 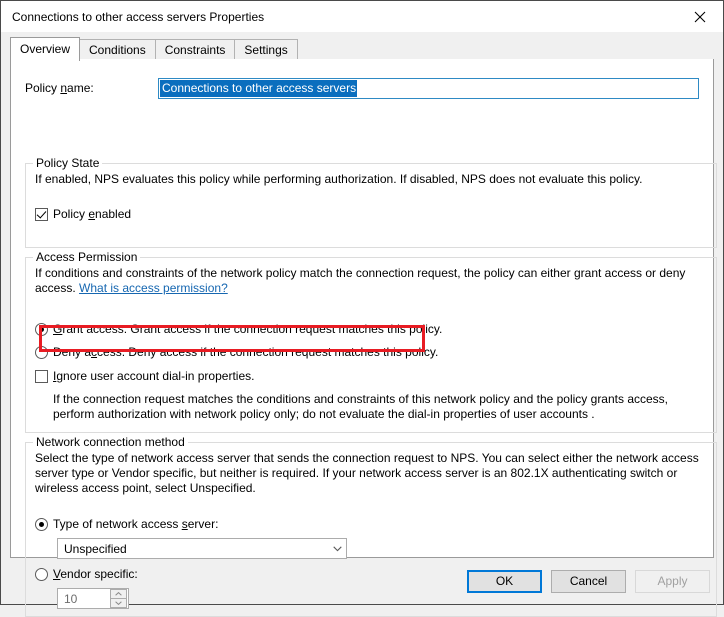 I want to click on policy-enabled-row: Policy enabled, so click(x=371, y=214).